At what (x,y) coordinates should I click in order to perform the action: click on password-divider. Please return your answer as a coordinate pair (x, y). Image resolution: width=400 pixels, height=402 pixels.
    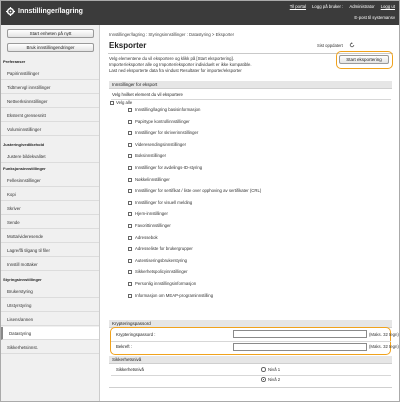
    Looking at the image, I should click on (251, 341).